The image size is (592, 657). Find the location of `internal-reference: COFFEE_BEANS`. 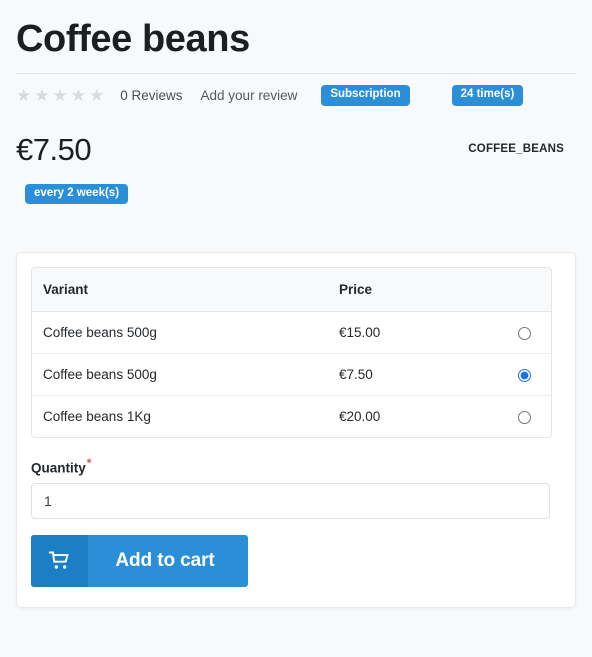

internal-reference: COFFEE_BEANS is located at coordinates (516, 148).